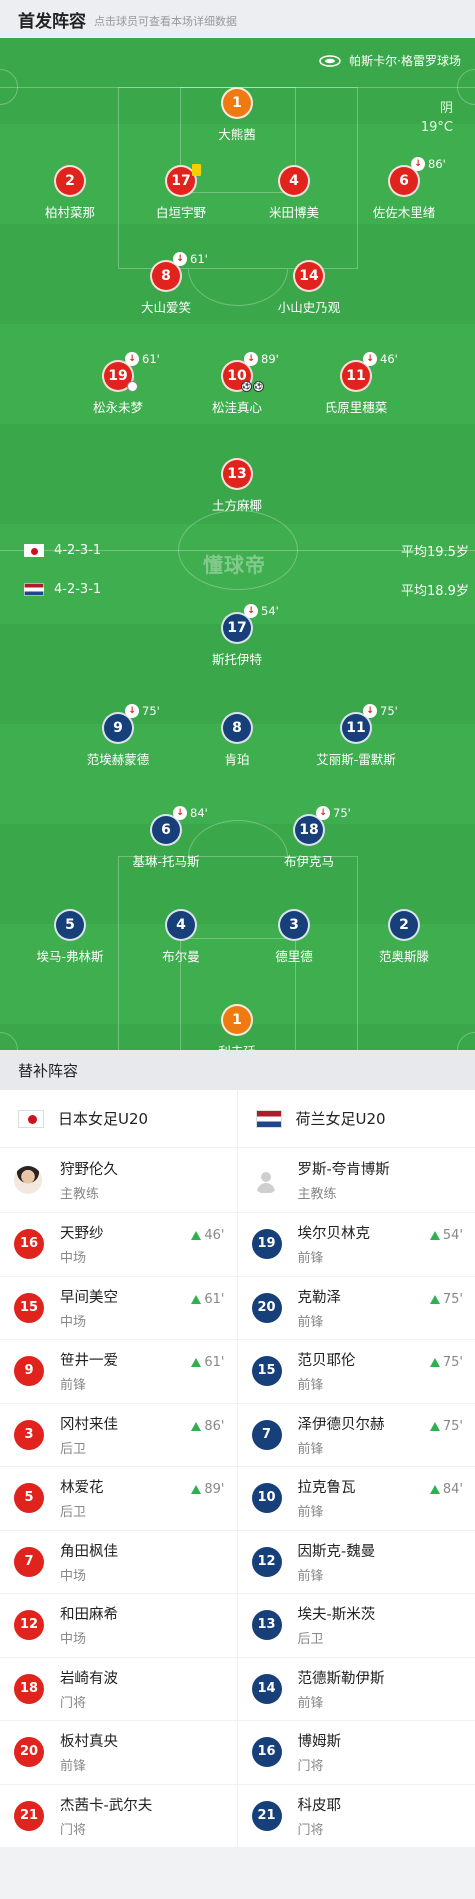  What do you see at coordinates (237, 115) in the screenshot?
I see `player-home-gk: 1 大熊茜` at bounding box center [237, 115].